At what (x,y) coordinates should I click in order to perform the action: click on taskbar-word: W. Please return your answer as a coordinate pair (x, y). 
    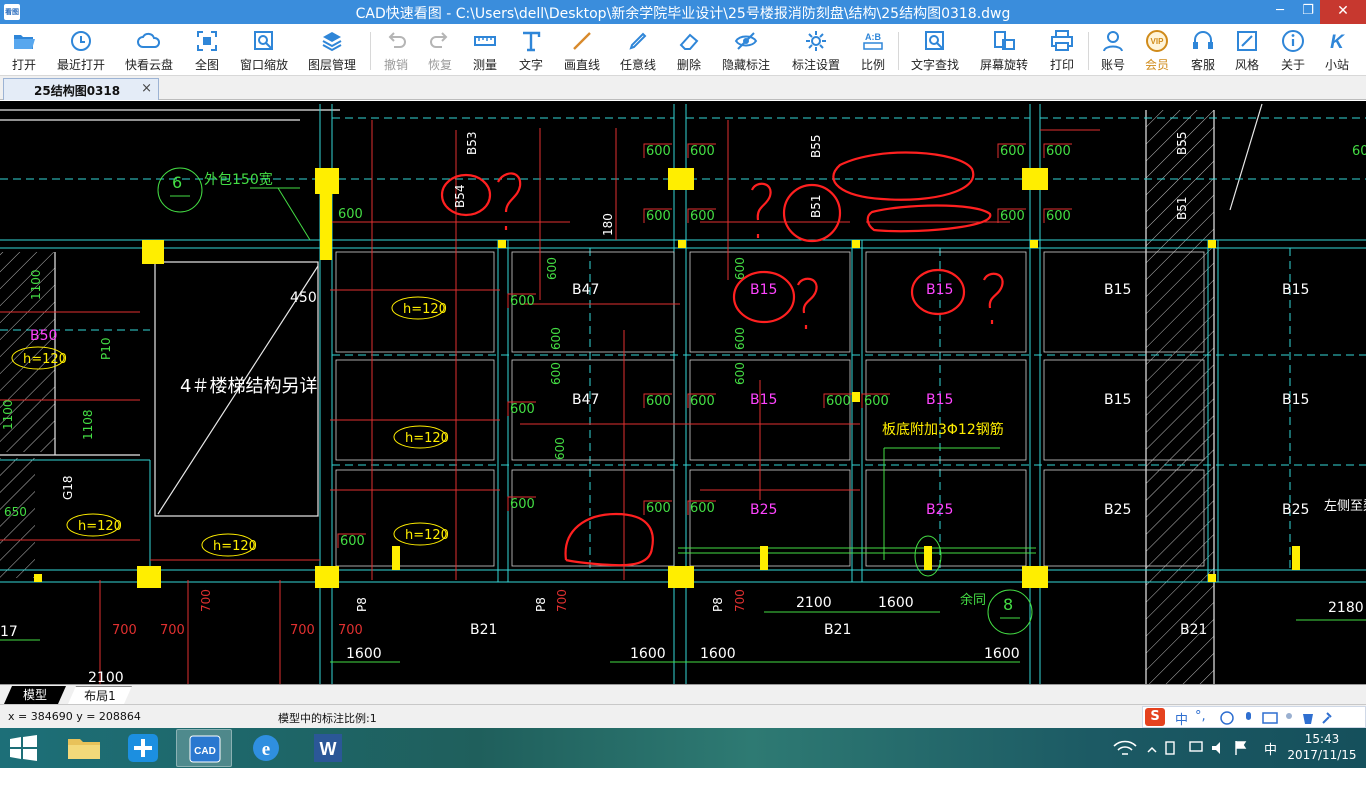
    Looking at the image, I should click on (328, 748).